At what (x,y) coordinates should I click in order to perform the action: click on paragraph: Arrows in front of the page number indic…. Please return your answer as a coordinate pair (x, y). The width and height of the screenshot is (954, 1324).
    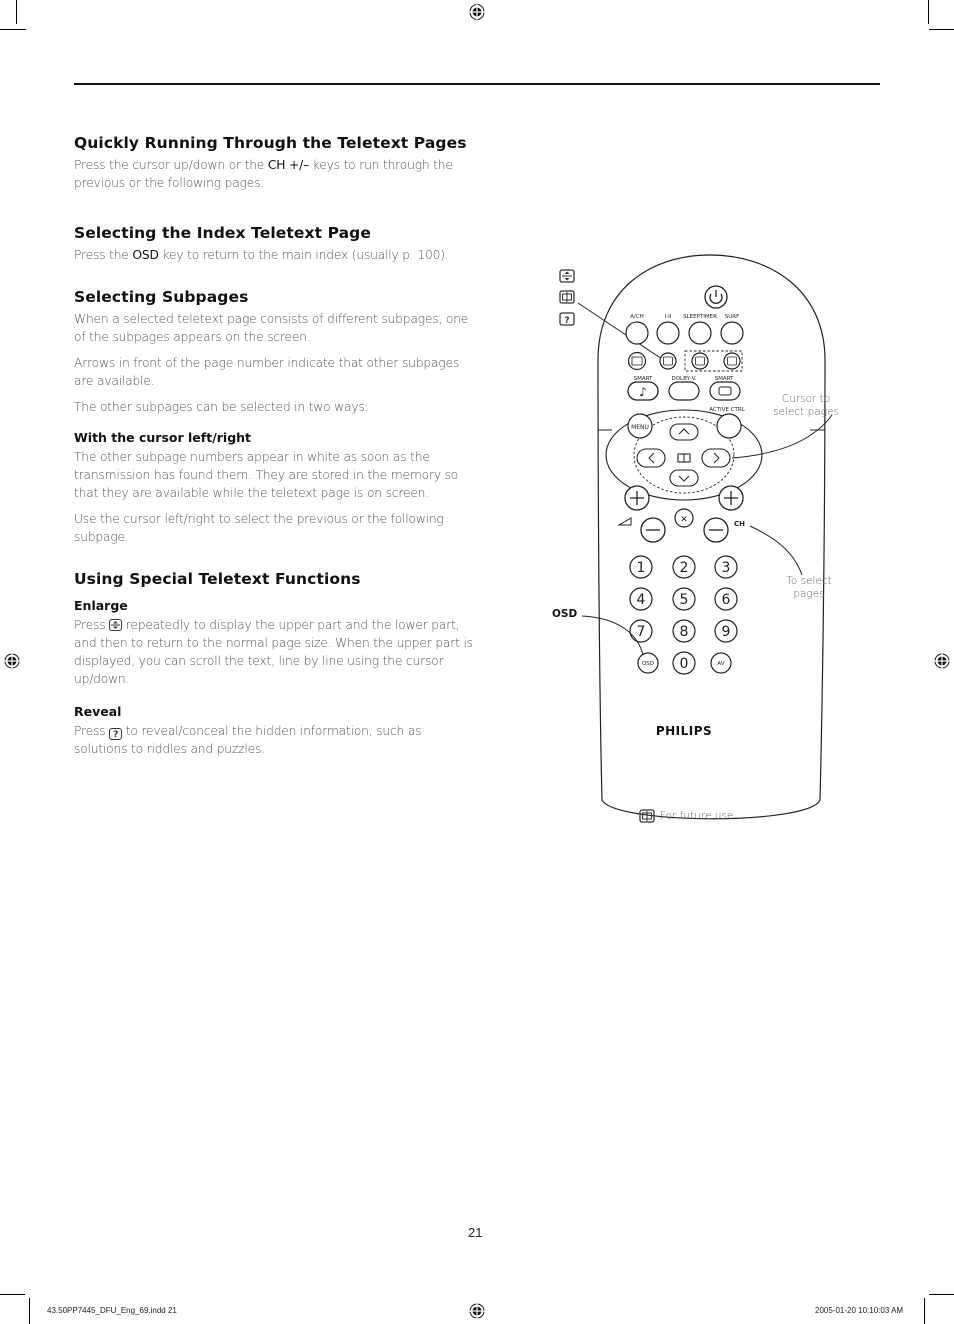
    Looking at the image, I should click on (267, 372).